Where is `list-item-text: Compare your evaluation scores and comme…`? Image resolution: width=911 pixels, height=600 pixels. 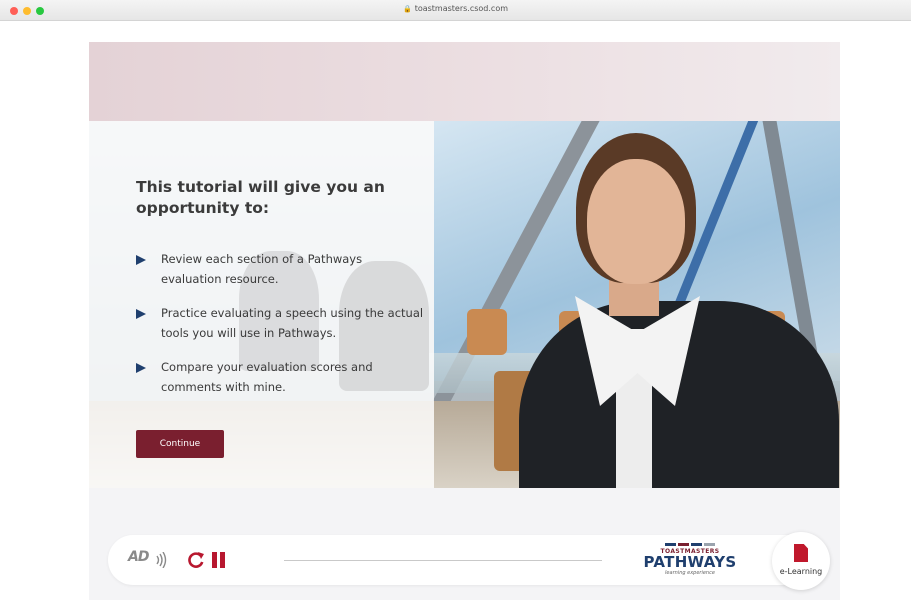
list-item-text: Compare your evaluation scores and comme… is located at coordinates (267, 377).